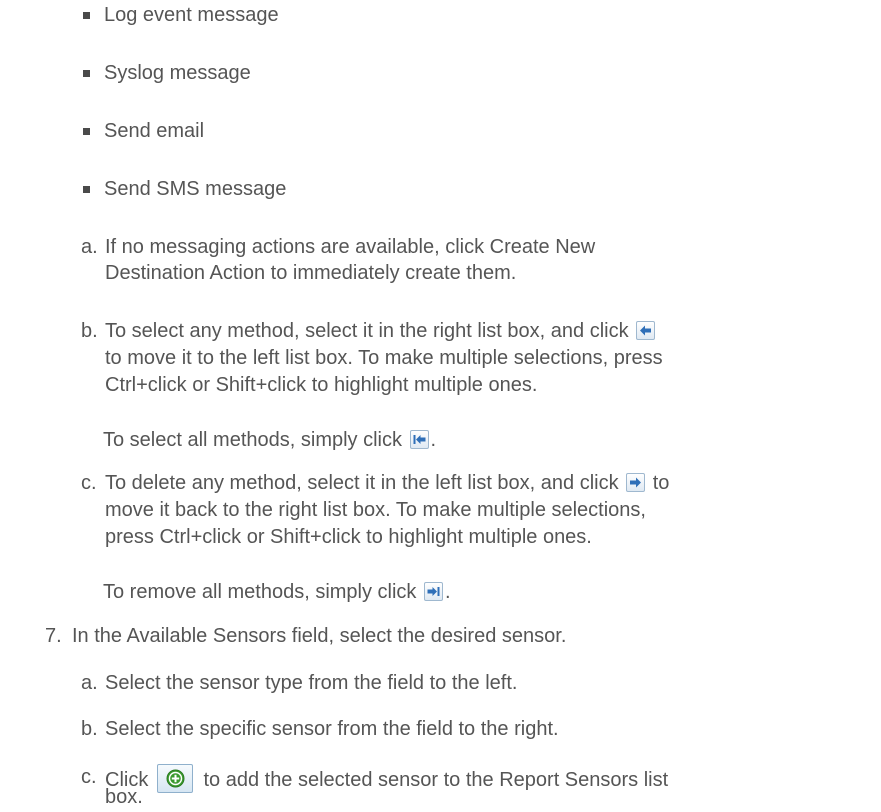 This screenshot has height=812, width=881. I want to click on move-right-arrow-icon, so click(636, 482).